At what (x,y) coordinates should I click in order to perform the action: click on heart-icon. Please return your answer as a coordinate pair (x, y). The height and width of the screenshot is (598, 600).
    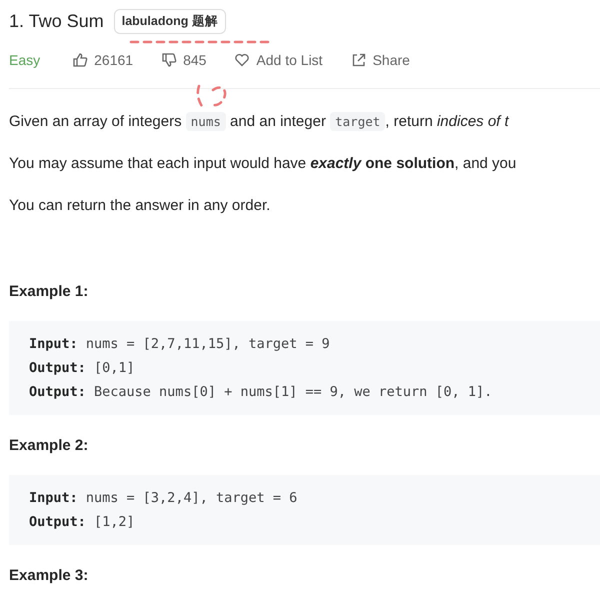
    Looking at the image, I should click on (242, 60).